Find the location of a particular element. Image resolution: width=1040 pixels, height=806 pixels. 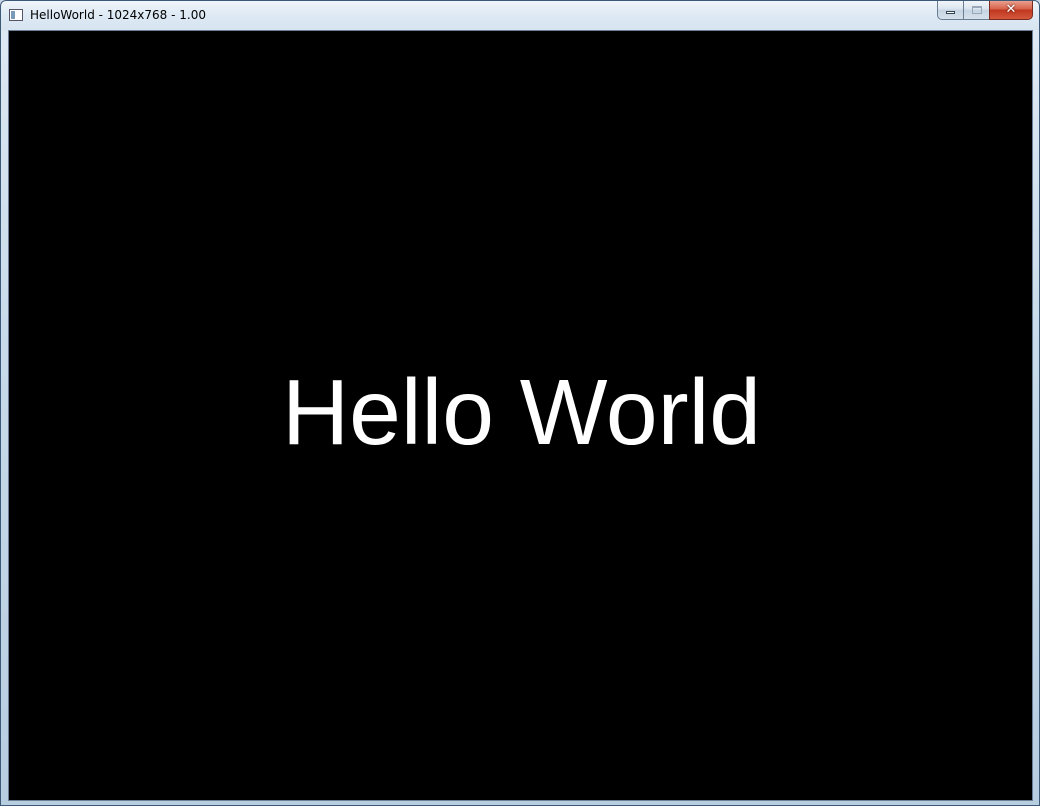

minimize-icon is located at coordinates (950, 12).